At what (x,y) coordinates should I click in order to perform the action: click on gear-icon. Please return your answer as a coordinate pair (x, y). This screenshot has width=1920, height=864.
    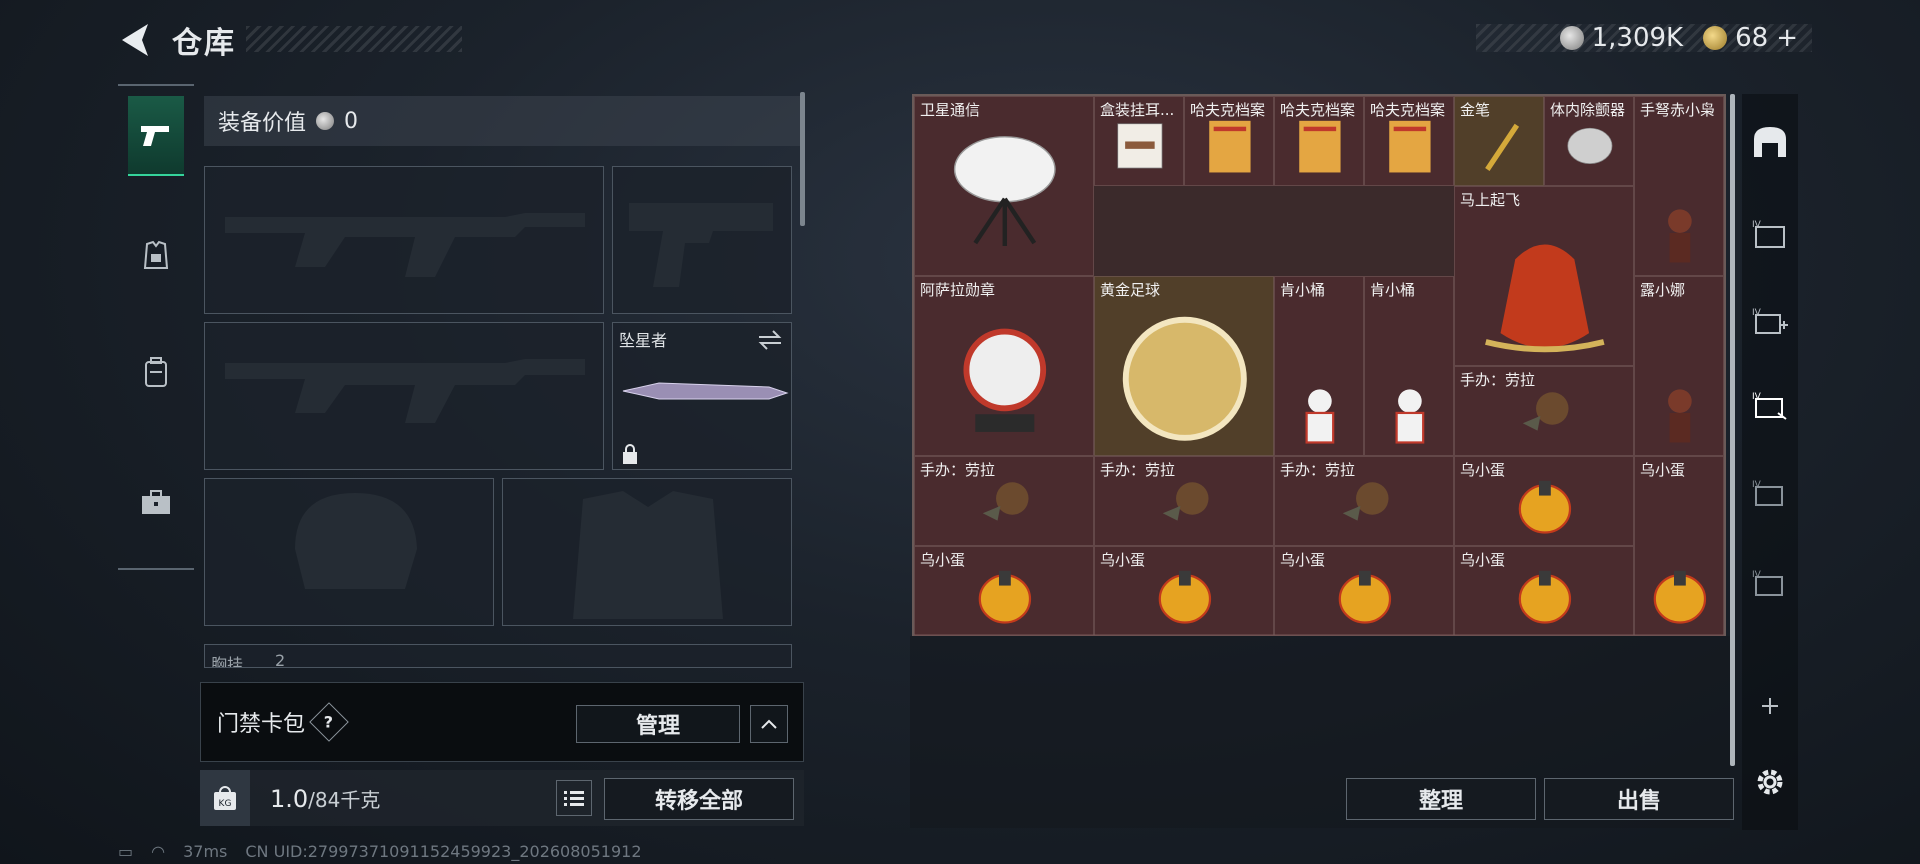
    Looking at the image, I should click on (1770, 782).